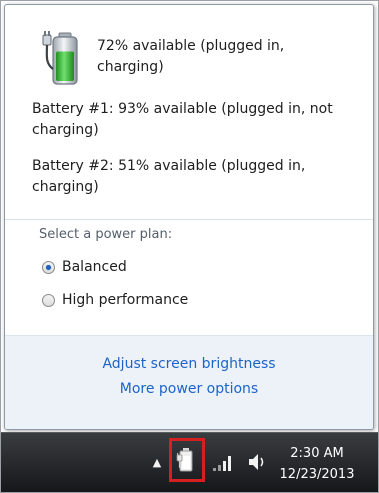 The height and width of the screenshot is (493, 379). What do you see at coordinates (94, 267) in the screenshot?
I see `balanced-label: Balanced` at bounding box center [94, 267].